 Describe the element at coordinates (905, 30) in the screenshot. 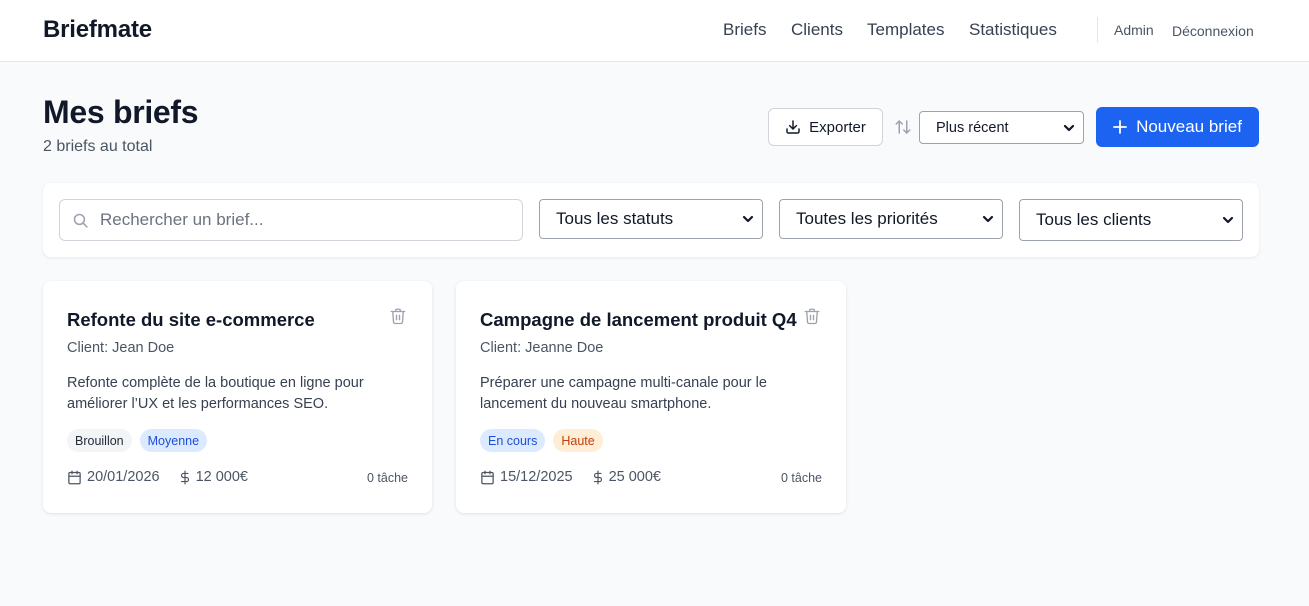

I see `nav-templates: Templates` at that location.